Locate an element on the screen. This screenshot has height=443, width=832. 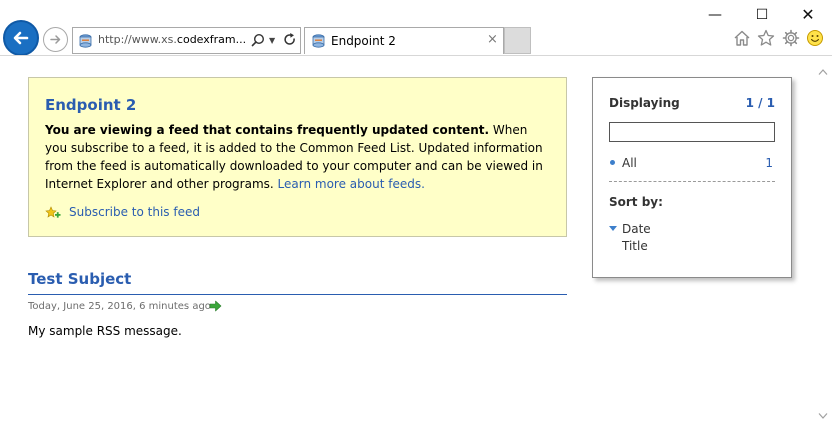
sort-by-title: Title is located at coordinates (635, 246).